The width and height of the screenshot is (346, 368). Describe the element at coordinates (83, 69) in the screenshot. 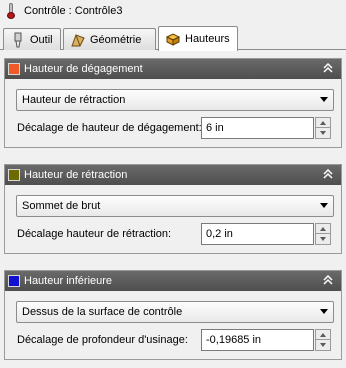

I see `panel-title: Hauteur de dégagement` at that location.